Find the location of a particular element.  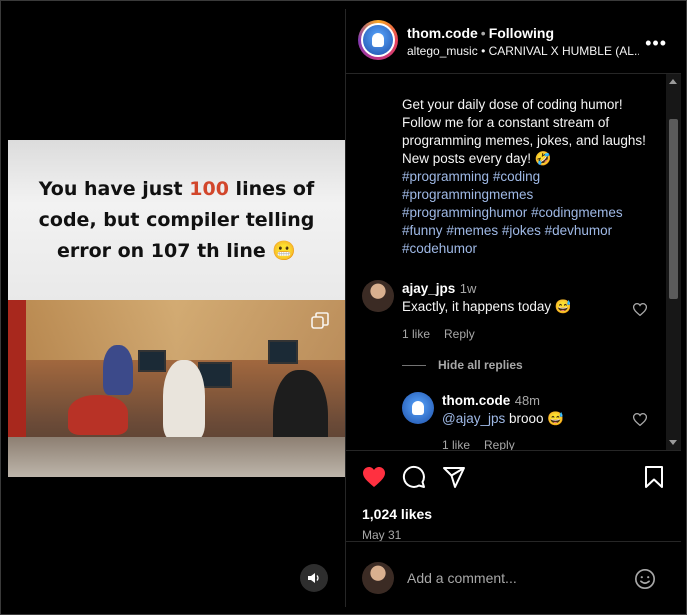

bookmark-save-icon is located at coordinates (654, 477).